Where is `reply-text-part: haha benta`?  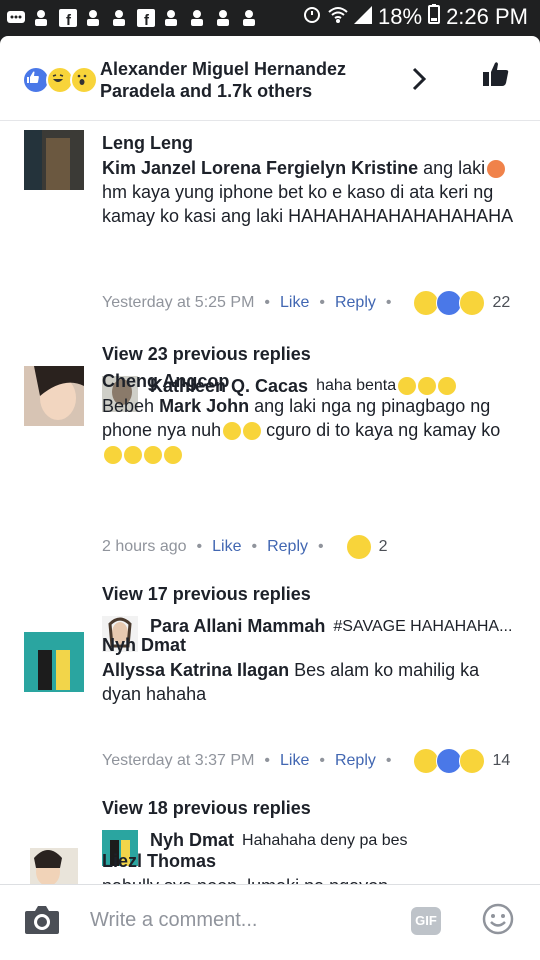
reply-text-part: haha benta is located at coordinates (356, 386).